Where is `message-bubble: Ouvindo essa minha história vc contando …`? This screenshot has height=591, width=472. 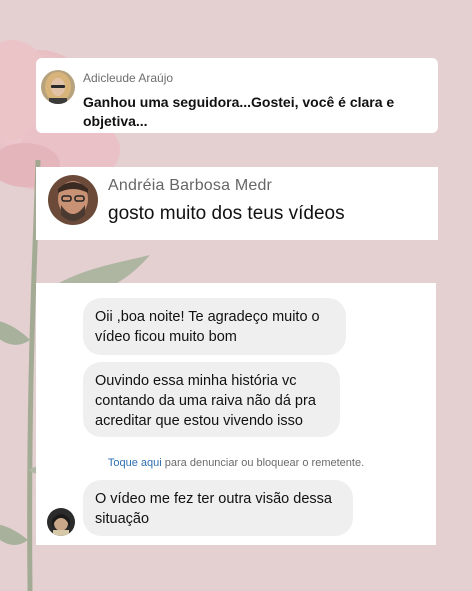 message-bubble: Ouvindo essa minha história vc contando … is located at coordinates (211, 399).